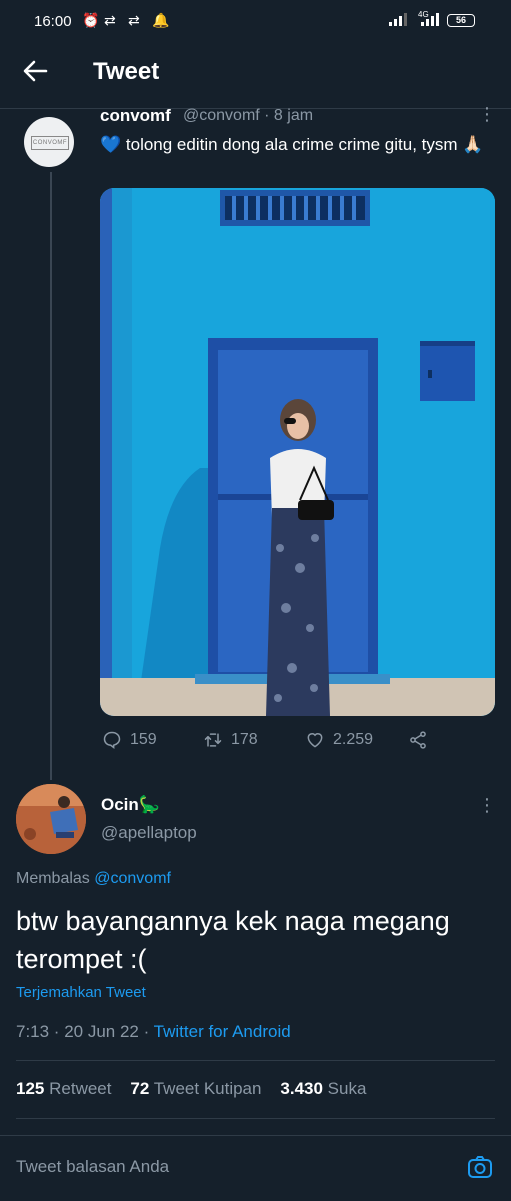 The image size is (511, 1201). Describe the element at coordinates (135, 116) in the screenshot. I see `author-name: convomf` at that location.